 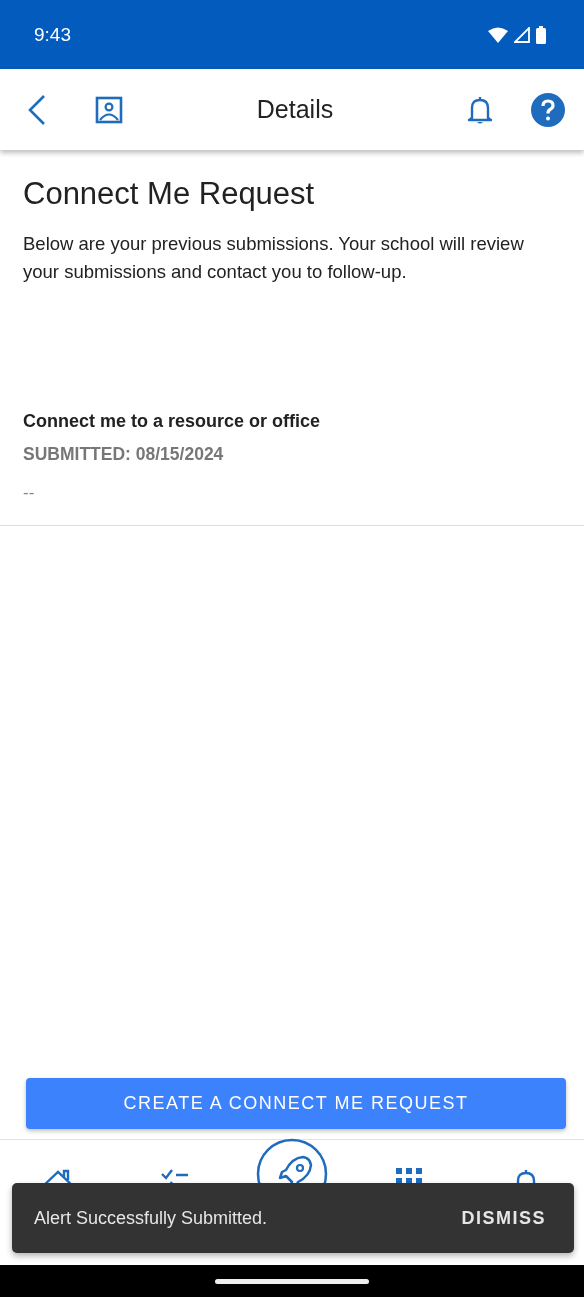 I want to click on back-icon, so click(x=37, y=109).